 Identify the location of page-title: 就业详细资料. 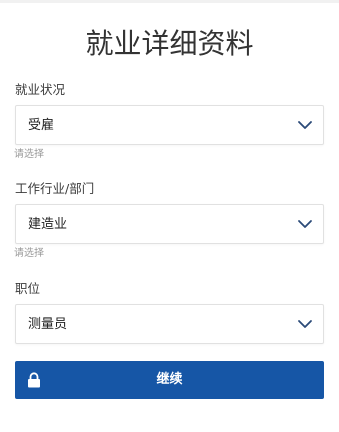
(169, 43).